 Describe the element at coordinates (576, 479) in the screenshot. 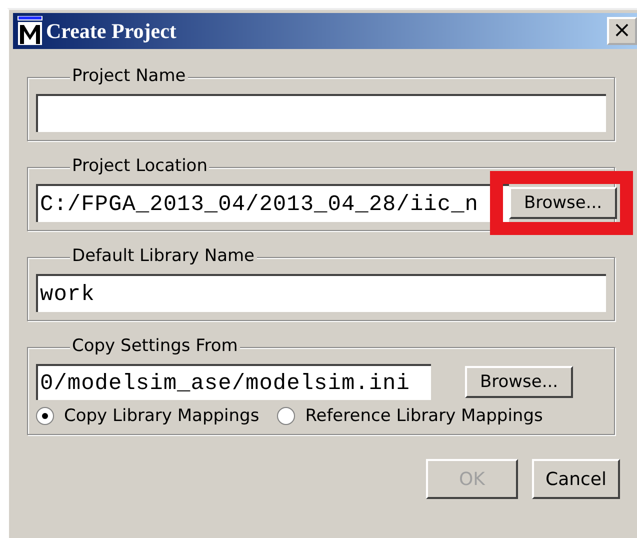

I see `cancel-button: Cancel` at that location.